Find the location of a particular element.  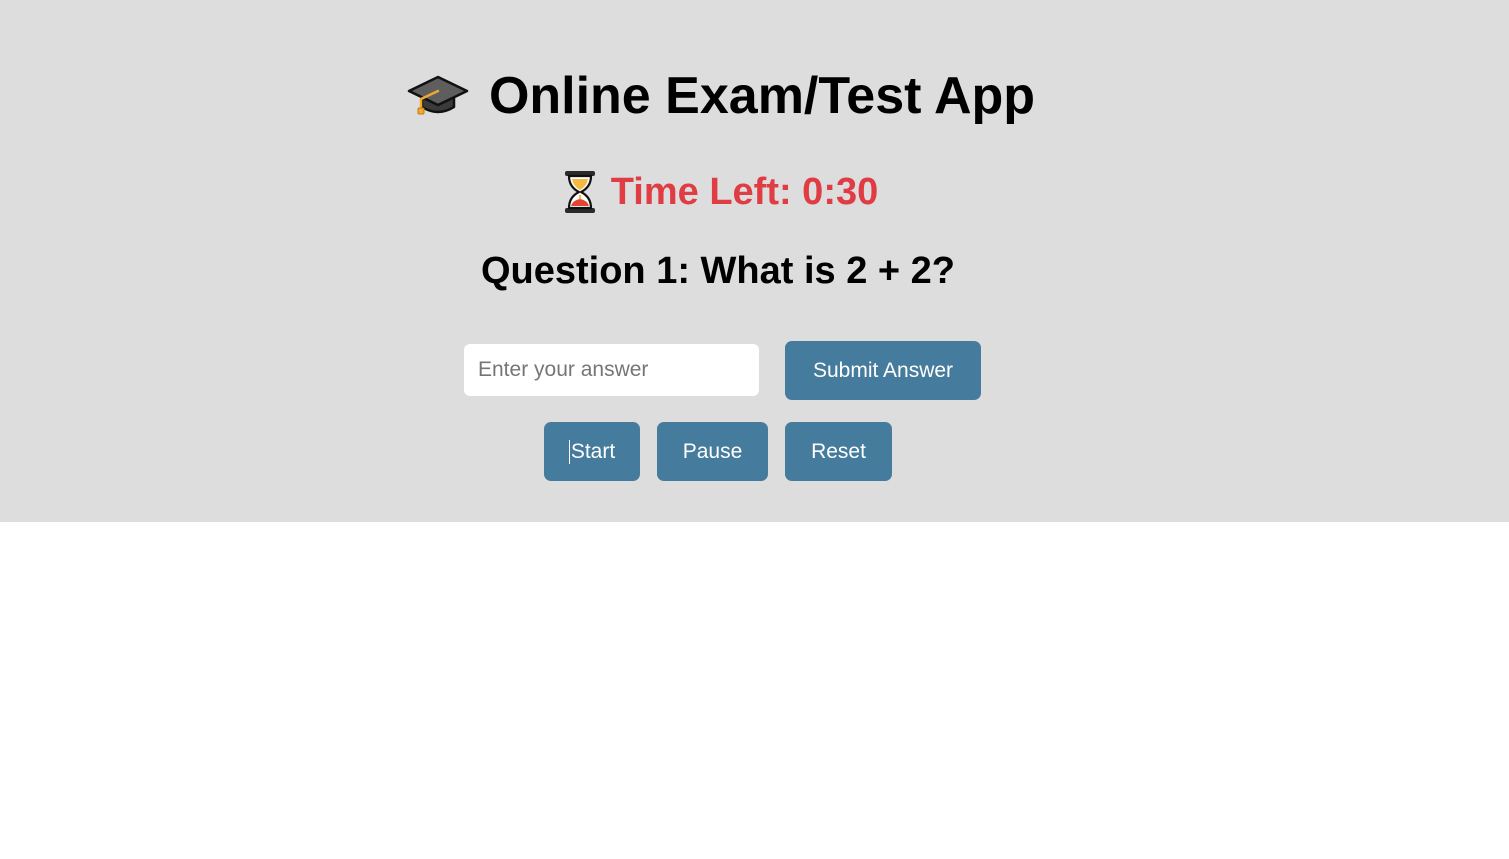

graduation-cap-icon is located at coordinates (438, 96).